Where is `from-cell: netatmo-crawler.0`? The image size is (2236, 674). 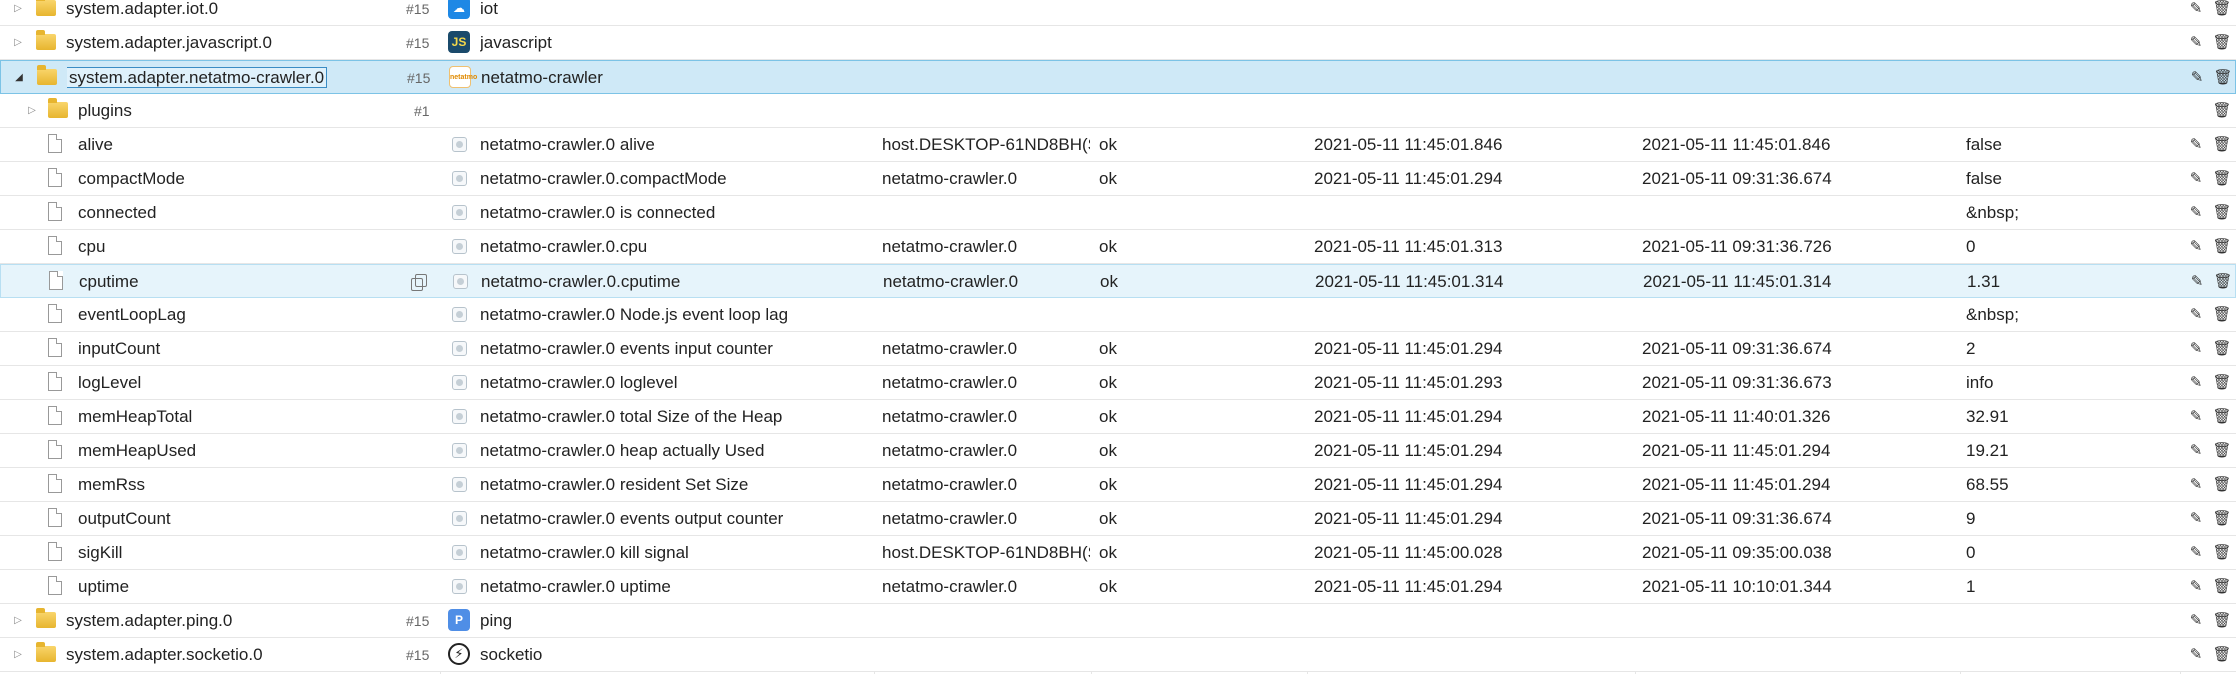
from-cell: netatmo-crawler.0 is located at coordinates (950, 246).